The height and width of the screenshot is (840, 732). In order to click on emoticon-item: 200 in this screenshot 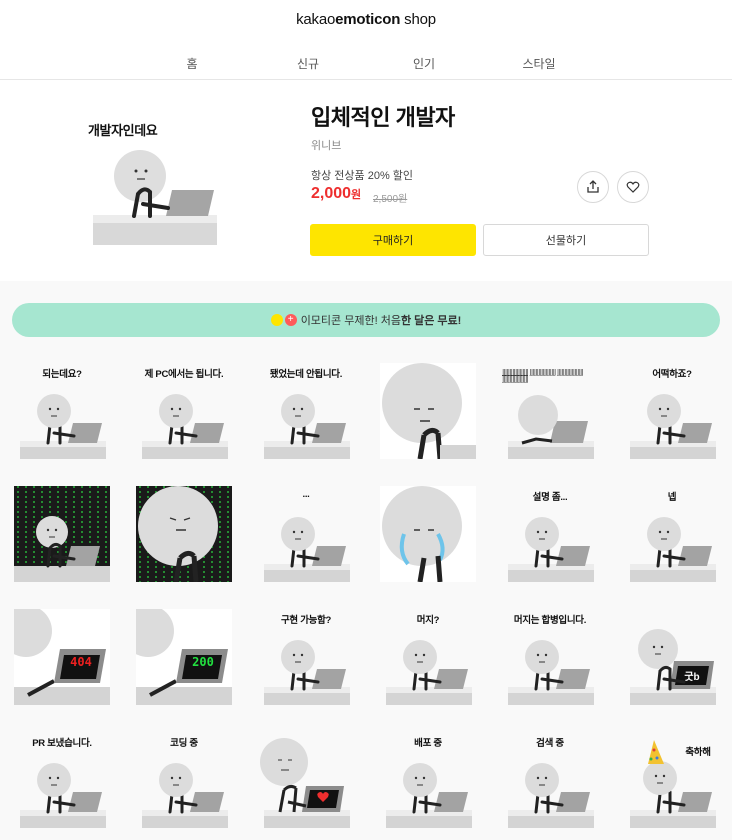, I will do `click(184, 657)`.